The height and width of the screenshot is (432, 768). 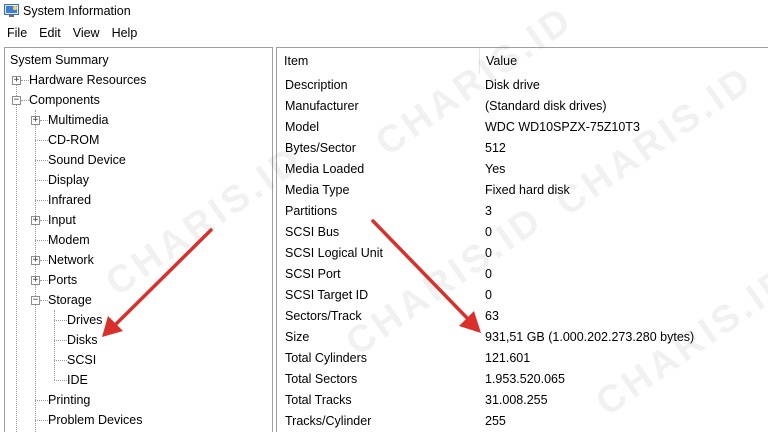 I want to click on tree-item-components: Components, so click(x=64, y=100).